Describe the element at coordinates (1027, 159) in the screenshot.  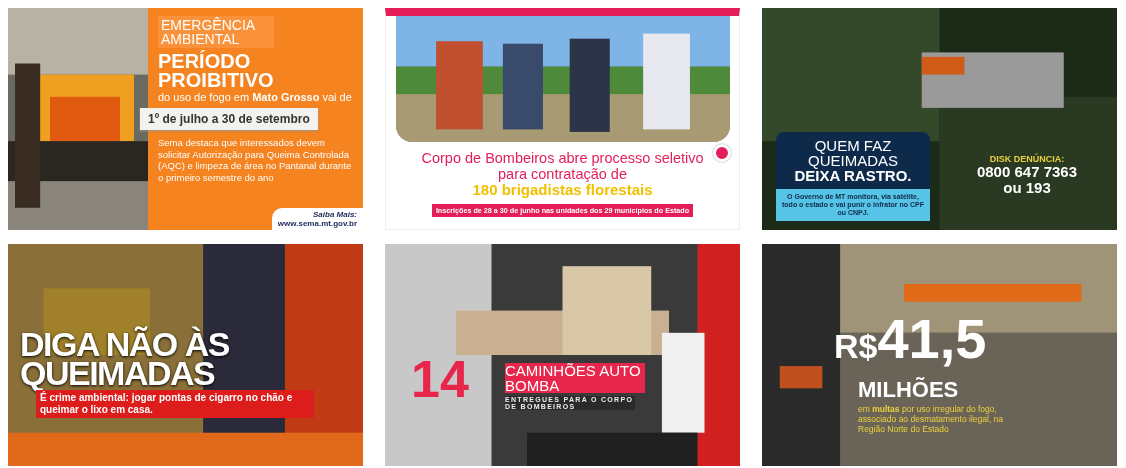
I see `hotline-label: DISK DENÚNCIA:` at that location.